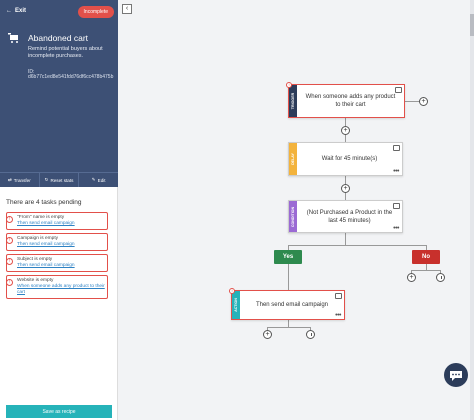 The height and width of the screenshot is (420, 474). I want to click on chat-icon, so click(456, 376).